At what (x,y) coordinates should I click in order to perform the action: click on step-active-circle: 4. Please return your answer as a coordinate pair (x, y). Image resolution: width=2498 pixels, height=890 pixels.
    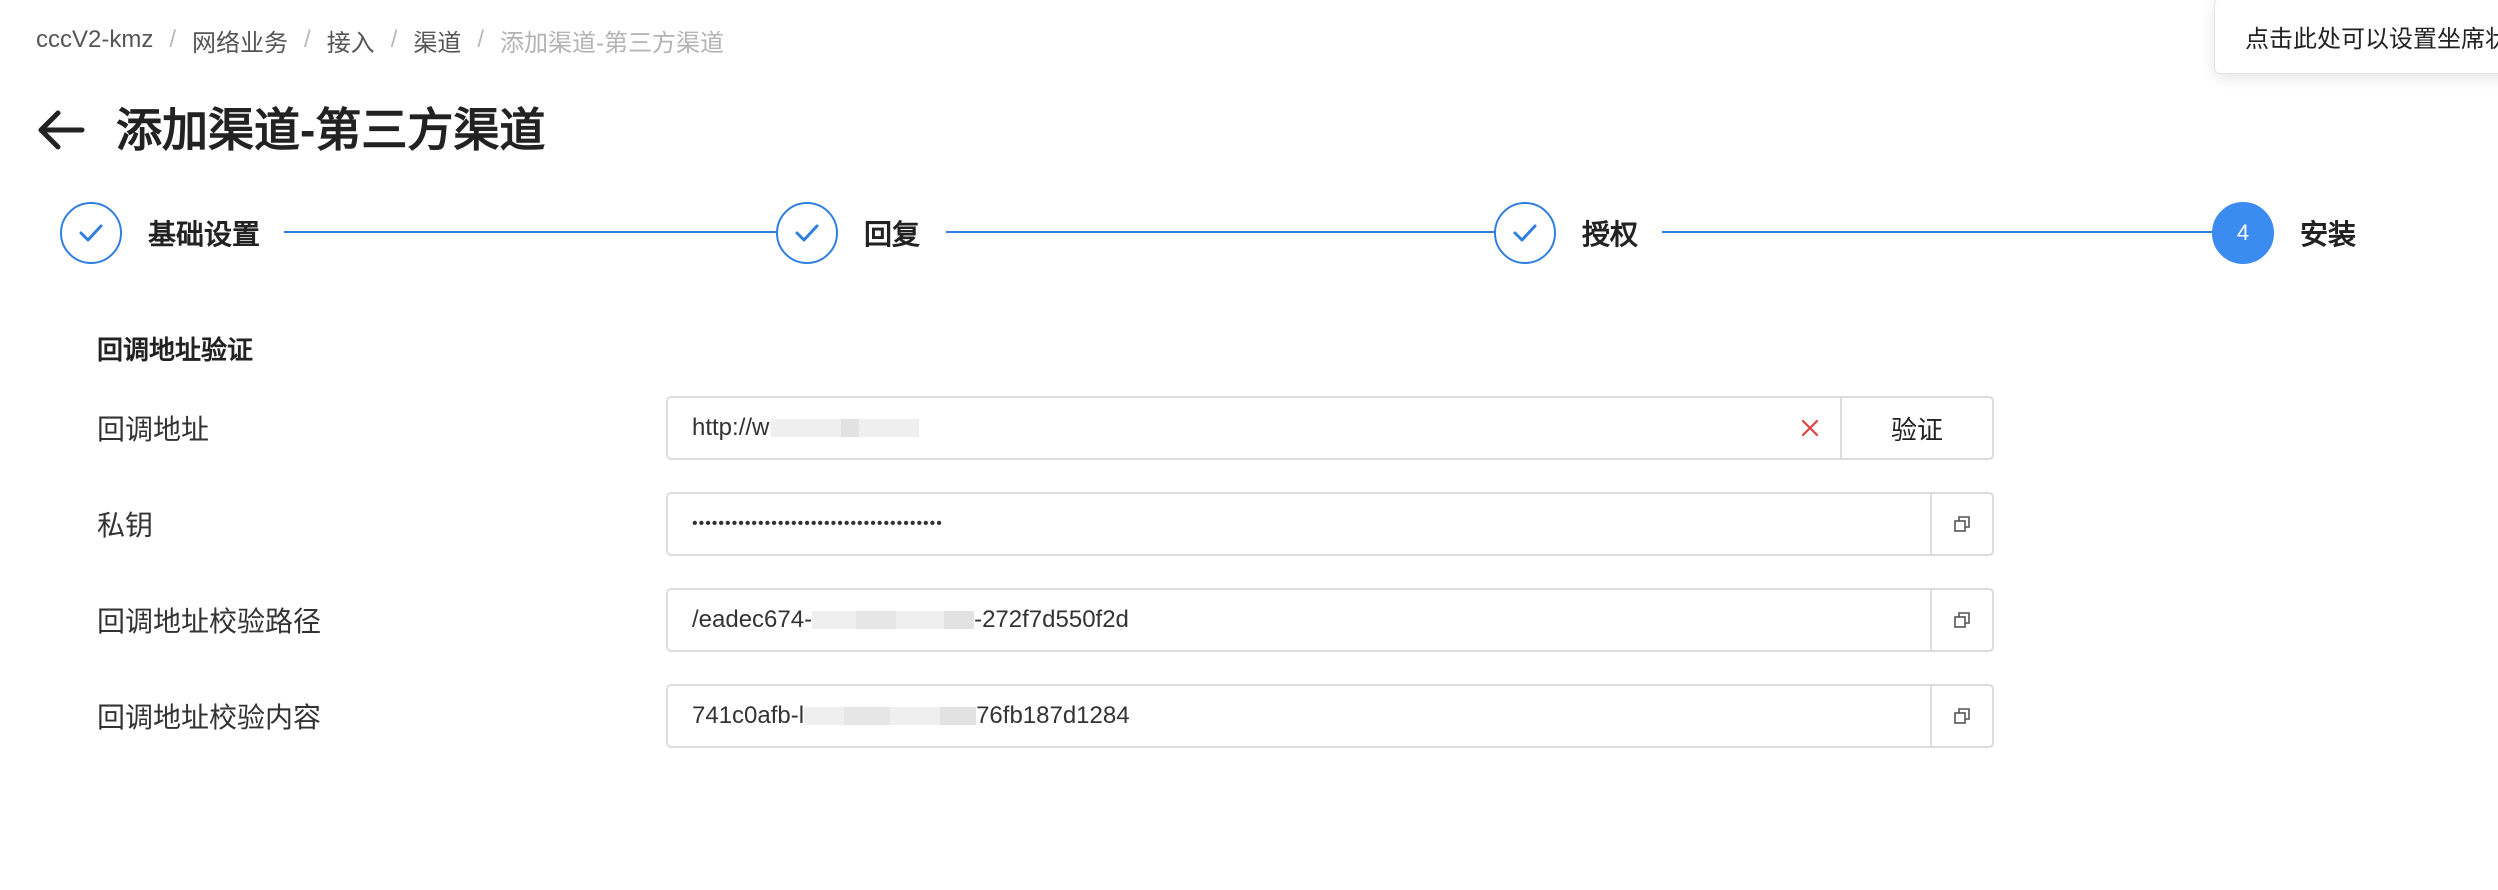
    Looking at the image, I should click on (2243, 233).